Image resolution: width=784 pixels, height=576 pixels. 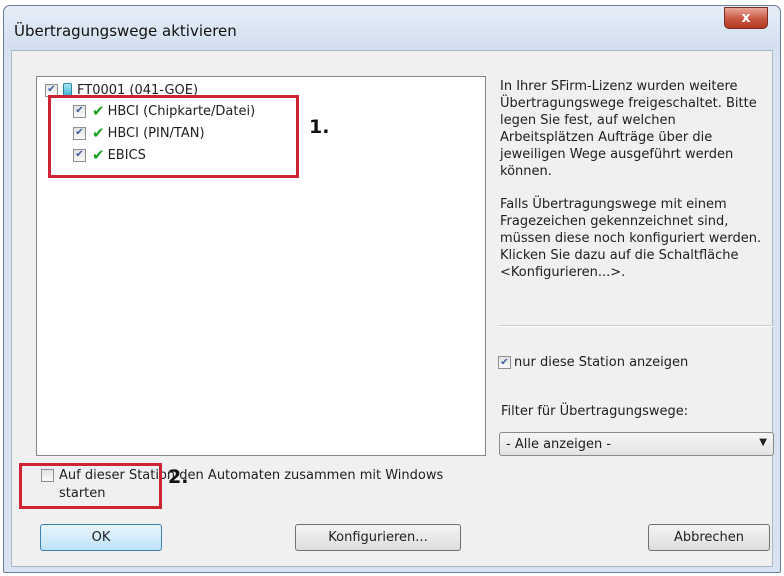 What do you see at coordinates (125, 31) in the screenshot?
I see `window-title: Übertragungswege aktivieren` at bounding box center [125, 31].